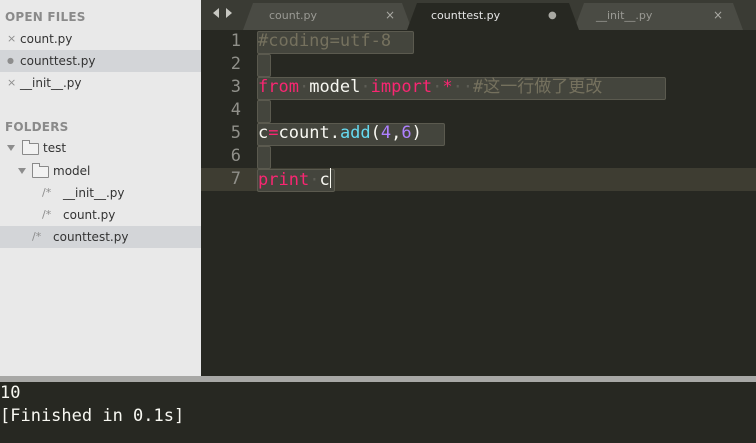 Image resolution: width=756 pixels, height=443 pixels. I want to click on file-model-init-py: /* __init__.py, so click(100, 193).